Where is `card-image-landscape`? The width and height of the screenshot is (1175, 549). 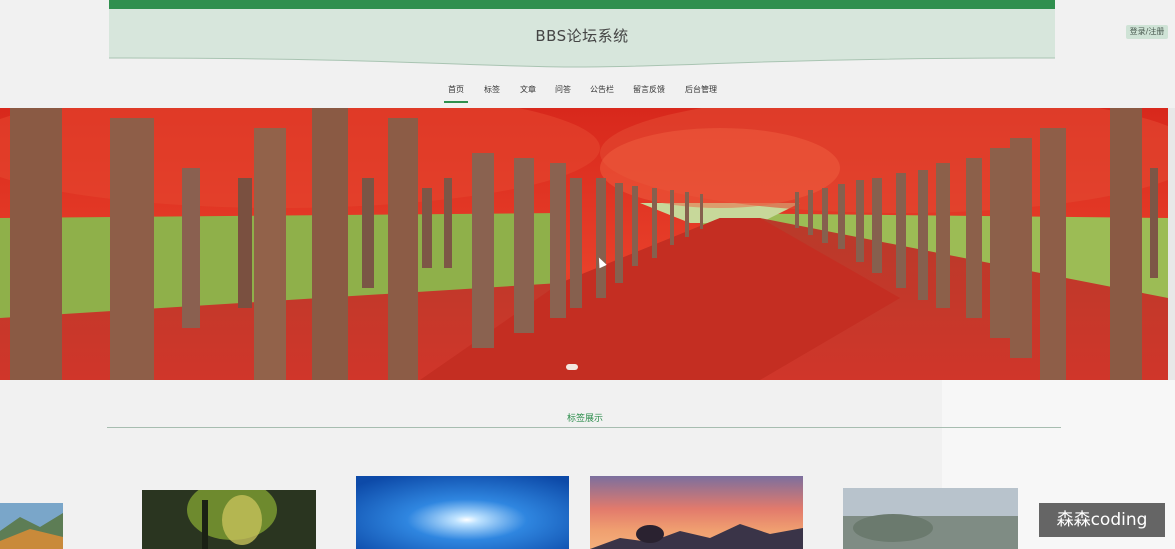 card-image-landscape is located at coordinates (930, 518).